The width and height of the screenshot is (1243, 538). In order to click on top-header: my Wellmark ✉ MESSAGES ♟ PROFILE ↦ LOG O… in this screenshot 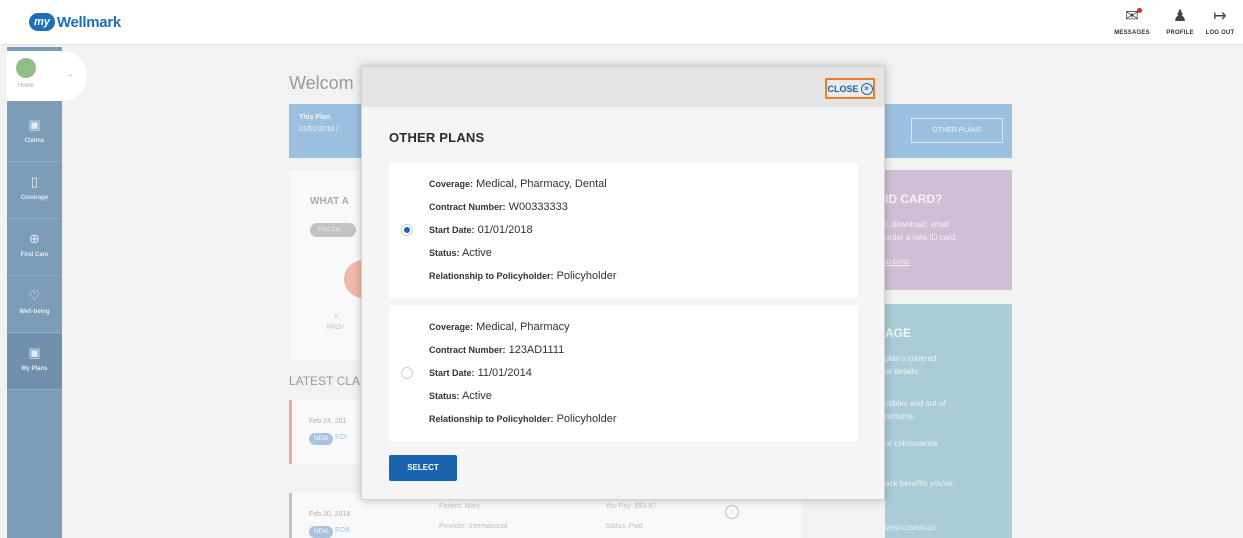, I will do `click(621, 22)`.